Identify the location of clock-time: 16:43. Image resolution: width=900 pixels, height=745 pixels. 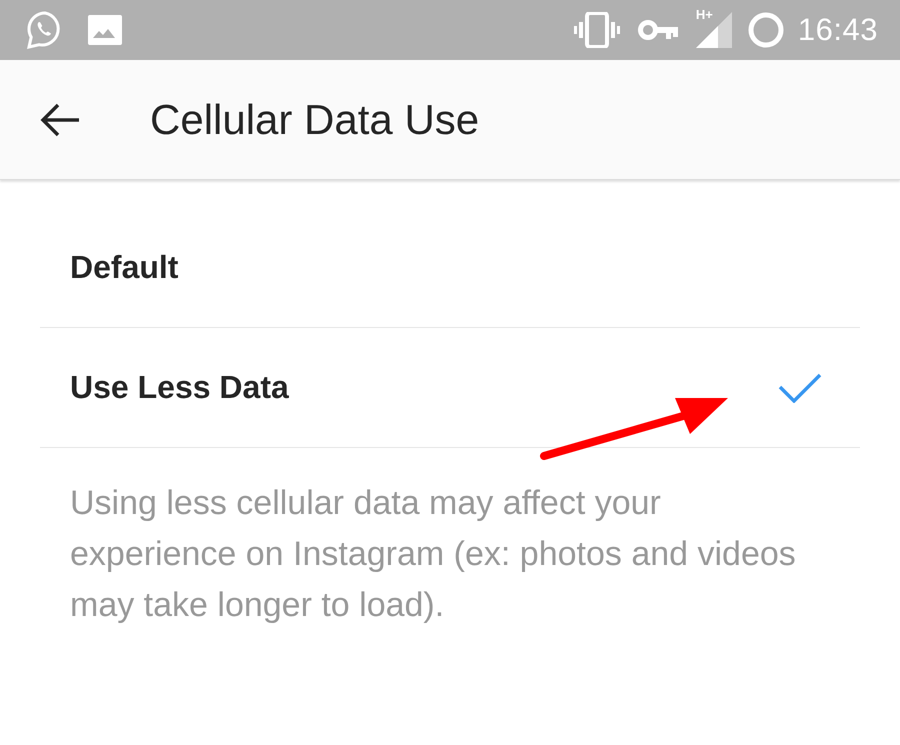
(838, 30).